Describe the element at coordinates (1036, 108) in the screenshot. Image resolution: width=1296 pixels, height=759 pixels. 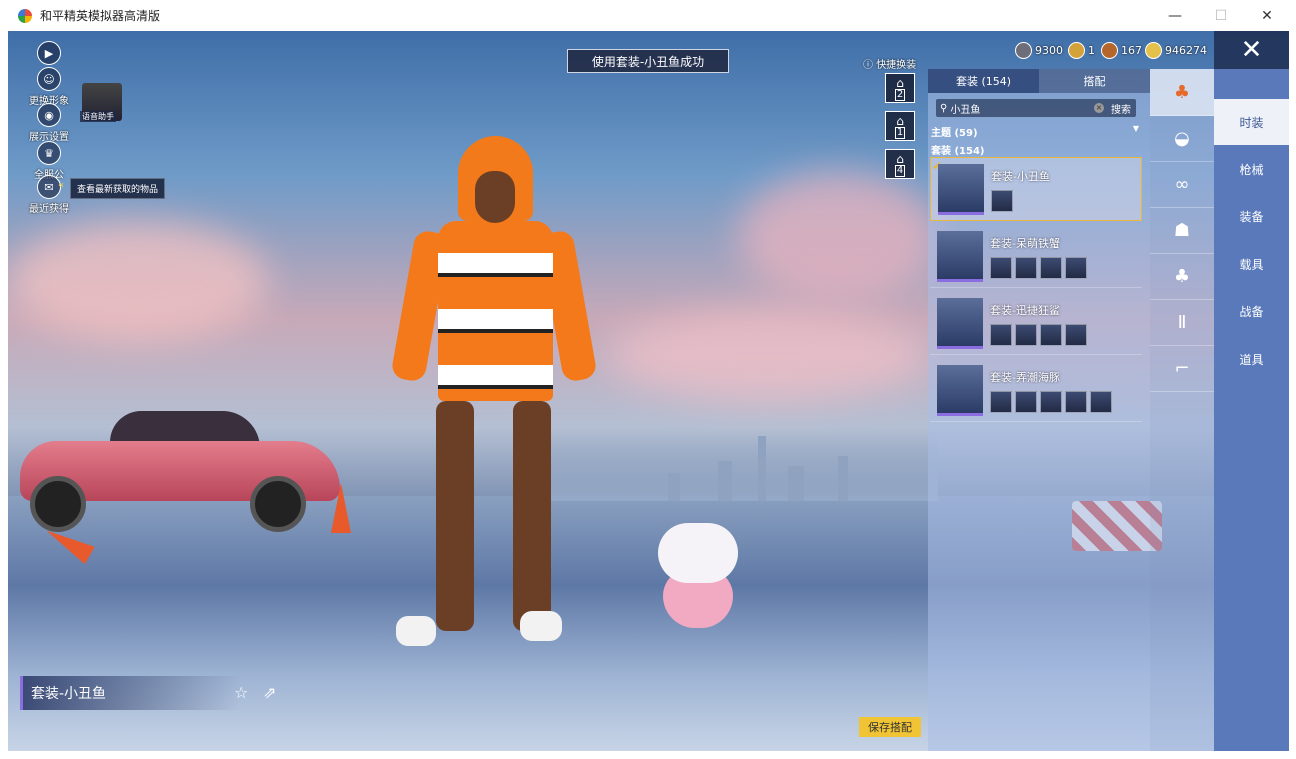
I see `search-input: ⚲ 小丑鱼 × 搜索` at that location.